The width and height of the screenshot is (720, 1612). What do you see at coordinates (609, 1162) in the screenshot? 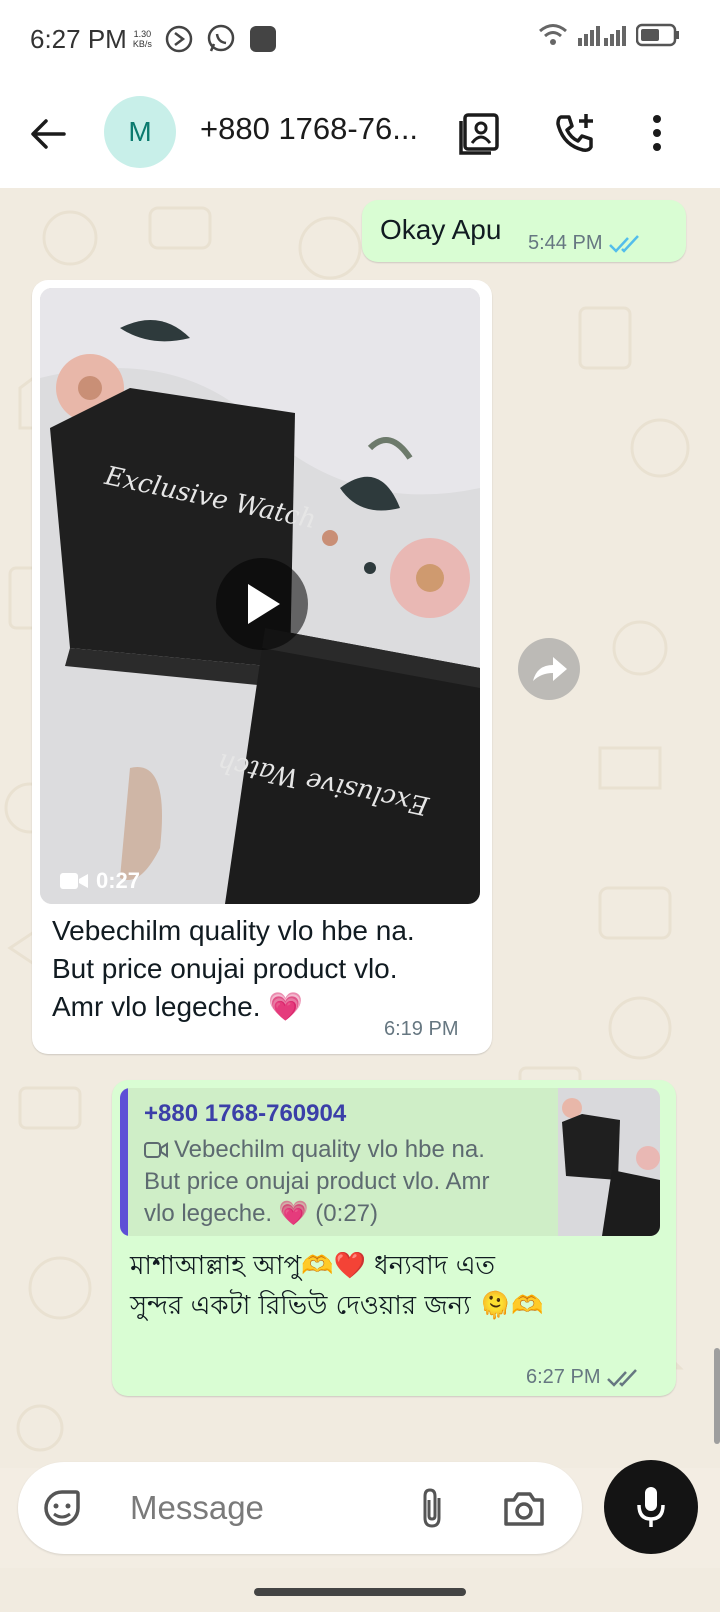
I see `quoted-video-thumbnail` at bounding box center [609, 1162].